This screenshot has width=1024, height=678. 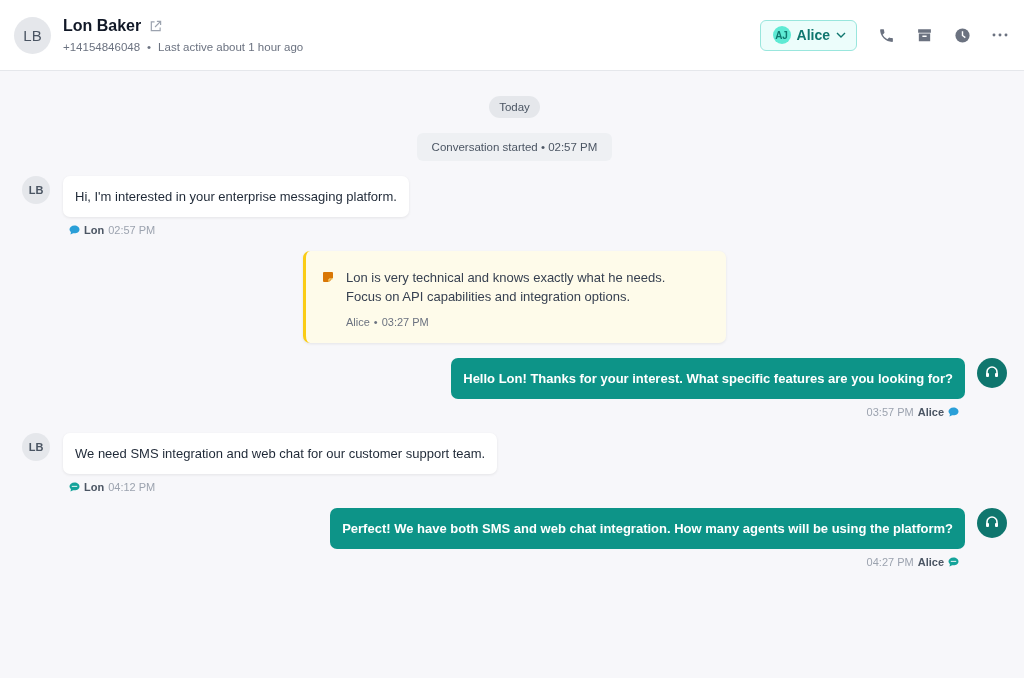 I want to click on note-author: Alice, so click(x=358, y=322).